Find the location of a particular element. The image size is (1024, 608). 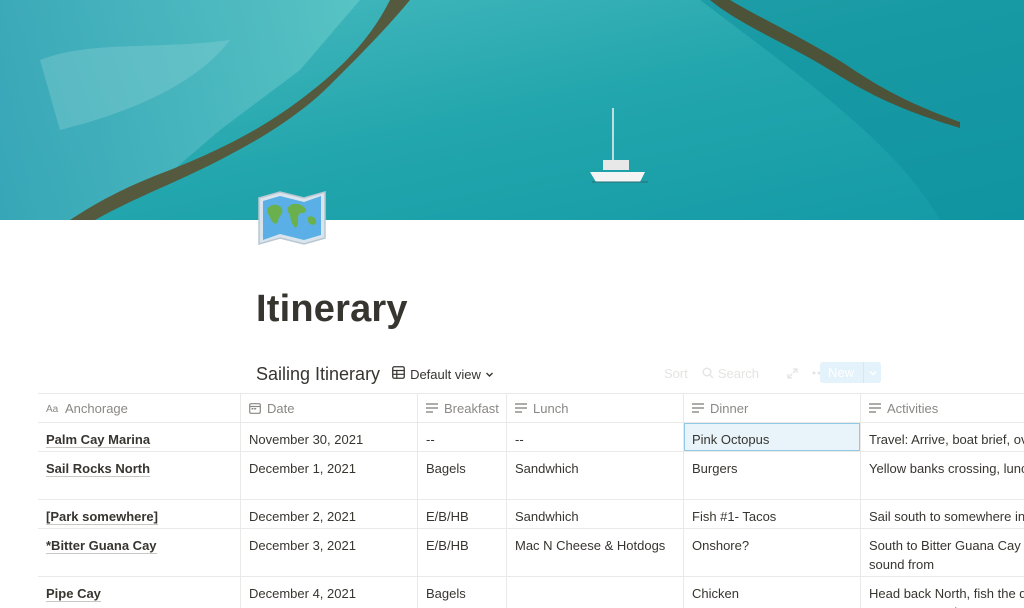

column-header-breakfast: Breakfast is located at coordinates (462, 408).